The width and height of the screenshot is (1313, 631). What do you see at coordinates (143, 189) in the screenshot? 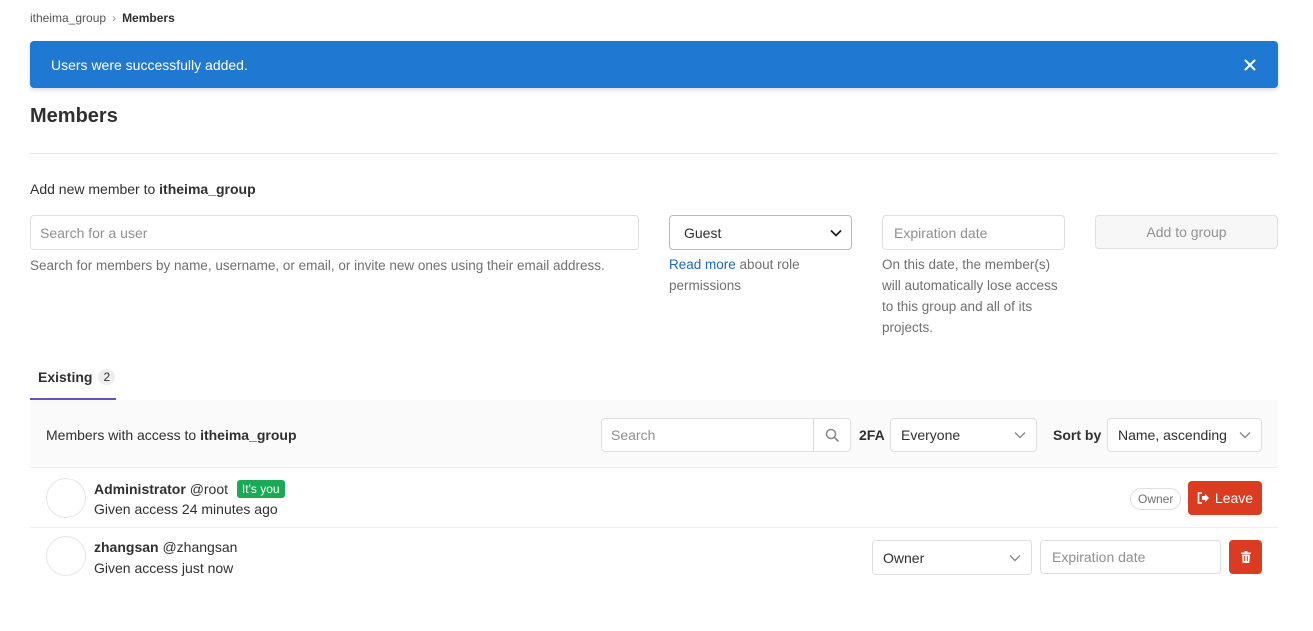
I see `add-member-label: Add new member to itheima_group` at bounding box center [143, 189].